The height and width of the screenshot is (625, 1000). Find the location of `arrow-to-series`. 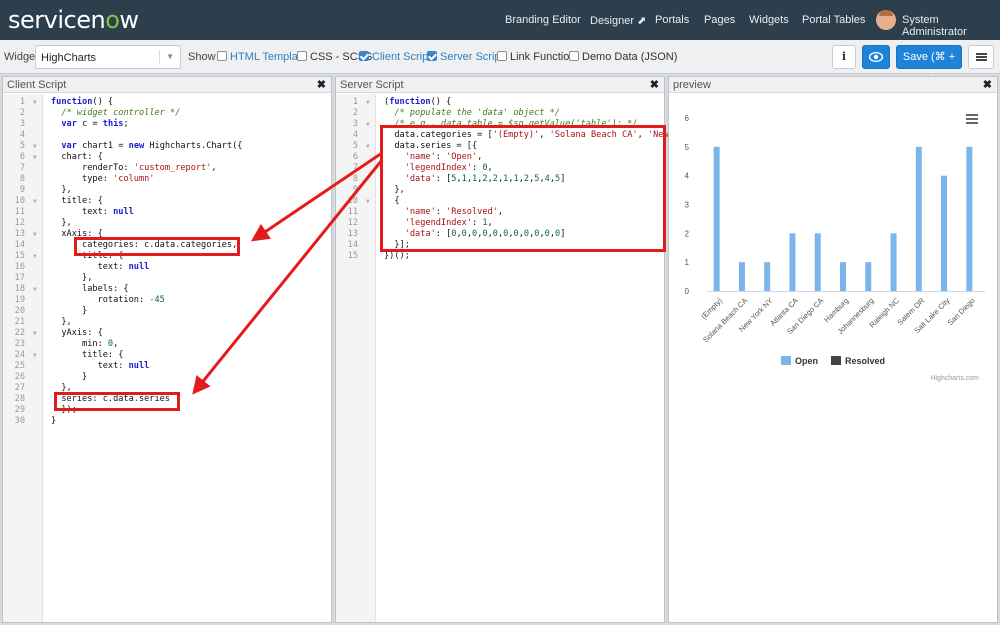

arrow-to-series is located at coordinates (288, 277).